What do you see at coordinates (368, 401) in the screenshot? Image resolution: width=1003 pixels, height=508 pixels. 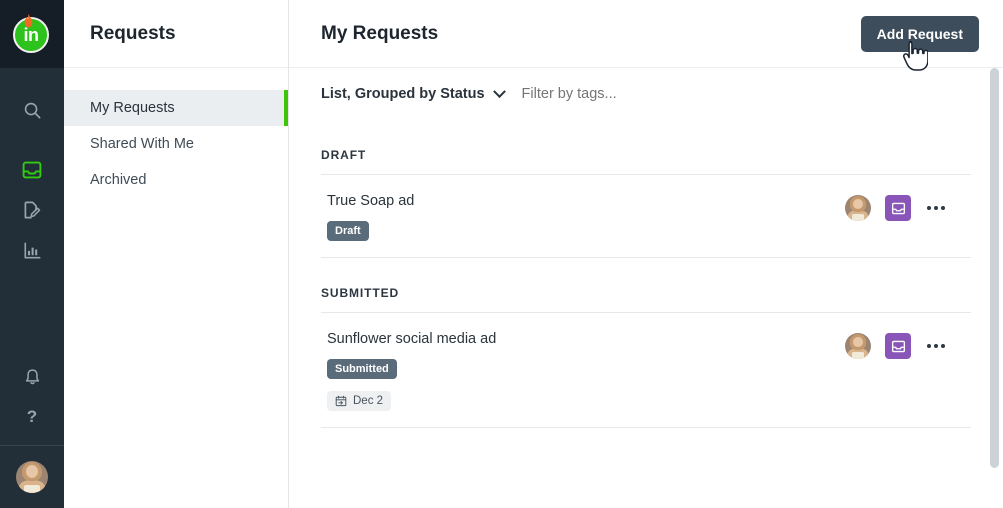 I see `due-date-label: Dec 2` at bounding box center [368, 401].